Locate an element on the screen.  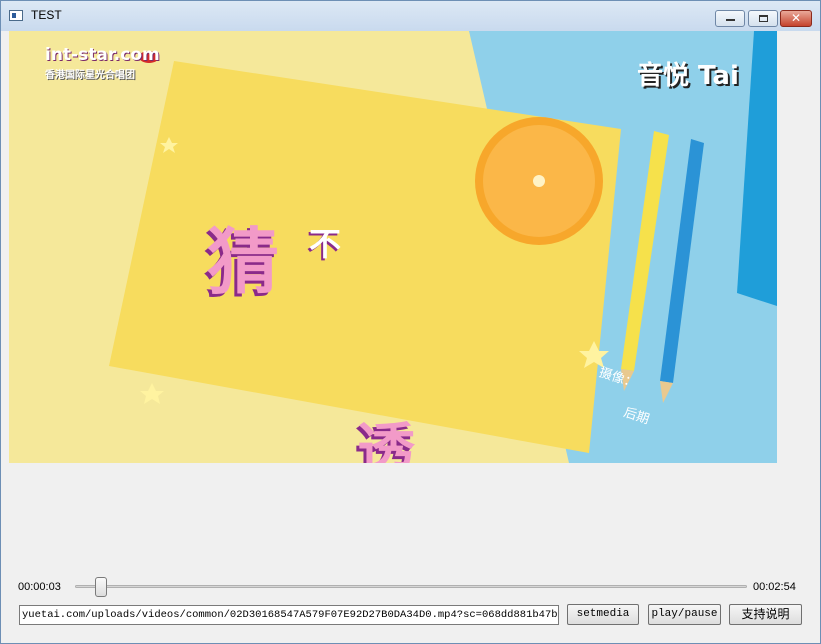
total-time: 00:02:54 is located at coordinates (774, 587).